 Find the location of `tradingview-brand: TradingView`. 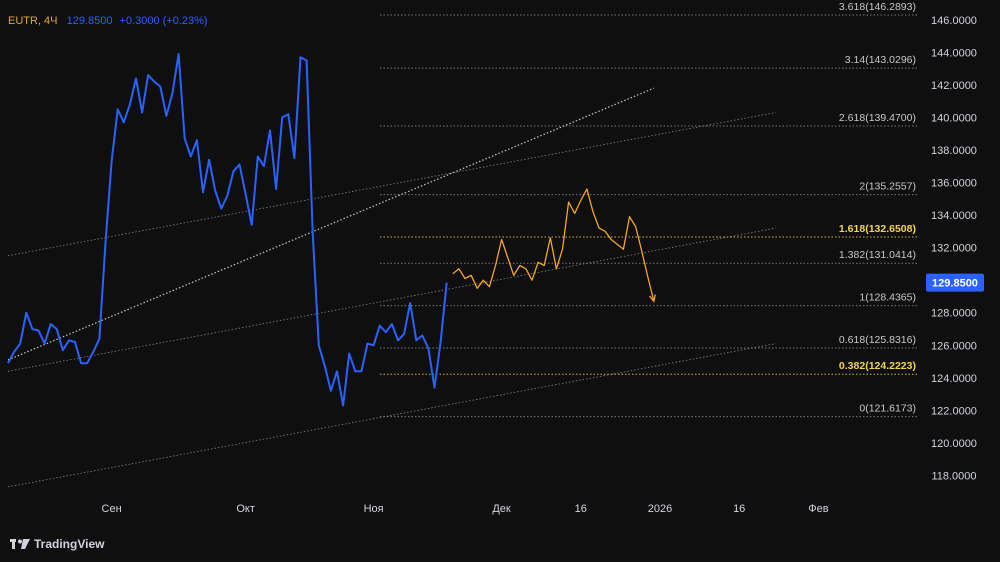

tradingview-brand: TradingView is located at coordinates (57, 544).